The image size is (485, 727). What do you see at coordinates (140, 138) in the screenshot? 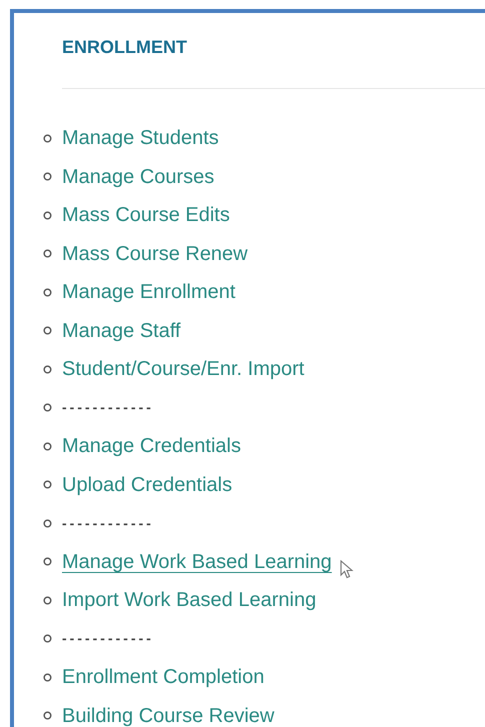
I see `menu-link: Manage Students` at bounding box center [140, 138].